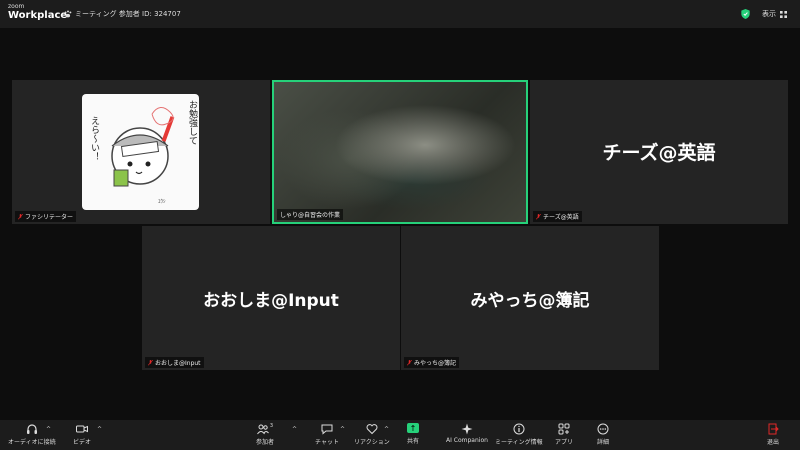  What do you see at coordinates (564, 429) in the screenshot?
I see `apps-icon` at bounding box center [564, 429].